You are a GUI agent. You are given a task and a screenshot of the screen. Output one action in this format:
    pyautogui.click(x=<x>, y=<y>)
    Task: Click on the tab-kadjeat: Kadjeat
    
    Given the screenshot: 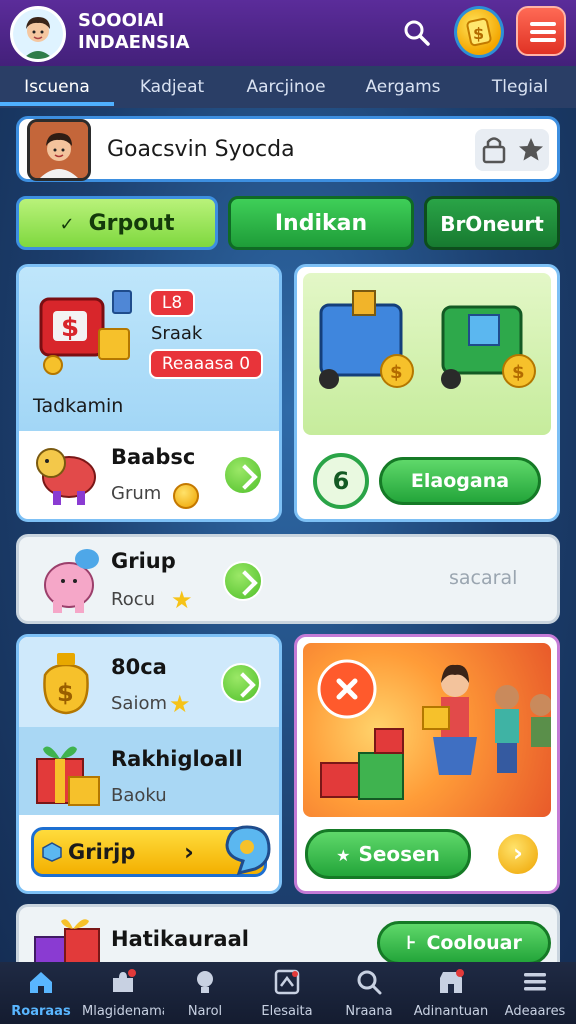 What is the action you would take?
    pyautogui.click(x=172, y=87)
    